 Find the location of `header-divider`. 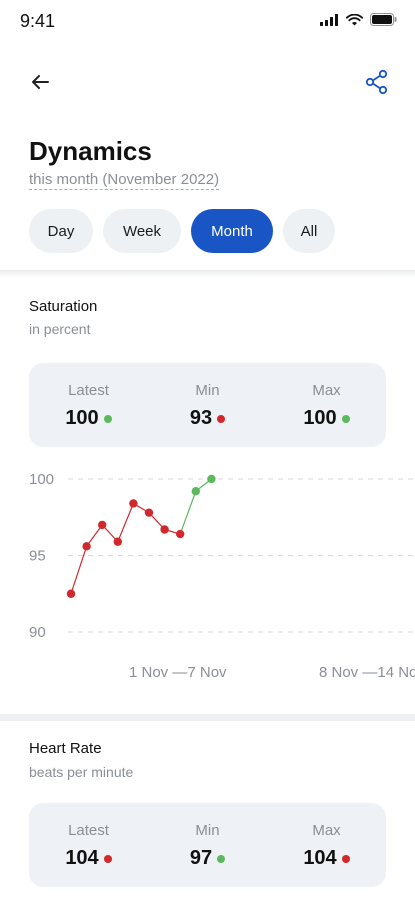

header-divider is located at coordinates (207, 274).